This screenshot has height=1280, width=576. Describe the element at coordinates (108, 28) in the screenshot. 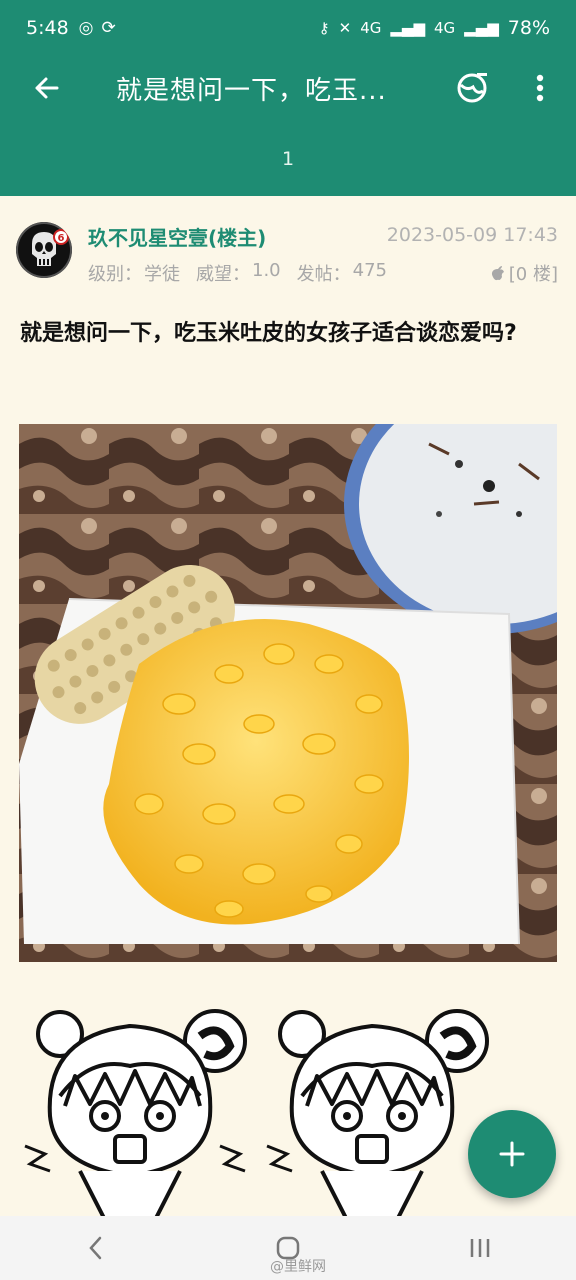

I see `sync-icon: ⟳` at that location.